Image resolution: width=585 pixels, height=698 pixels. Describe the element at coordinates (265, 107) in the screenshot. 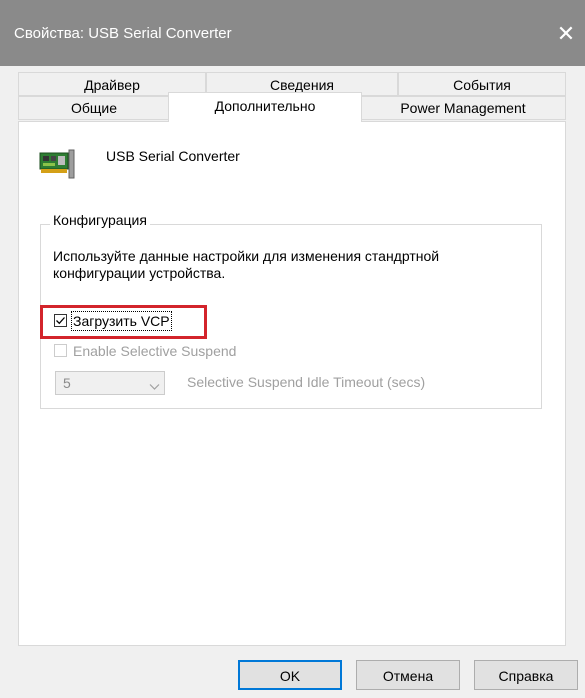

I see `tab-advanced: Дополнительно` at that location.